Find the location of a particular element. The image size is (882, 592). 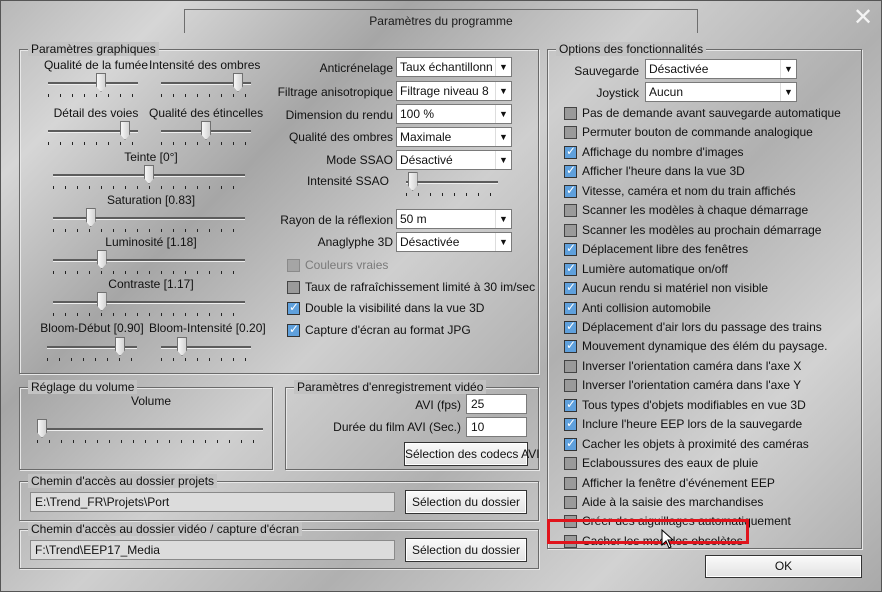

close-icon: ✕ is located at coordinates (863, 18).